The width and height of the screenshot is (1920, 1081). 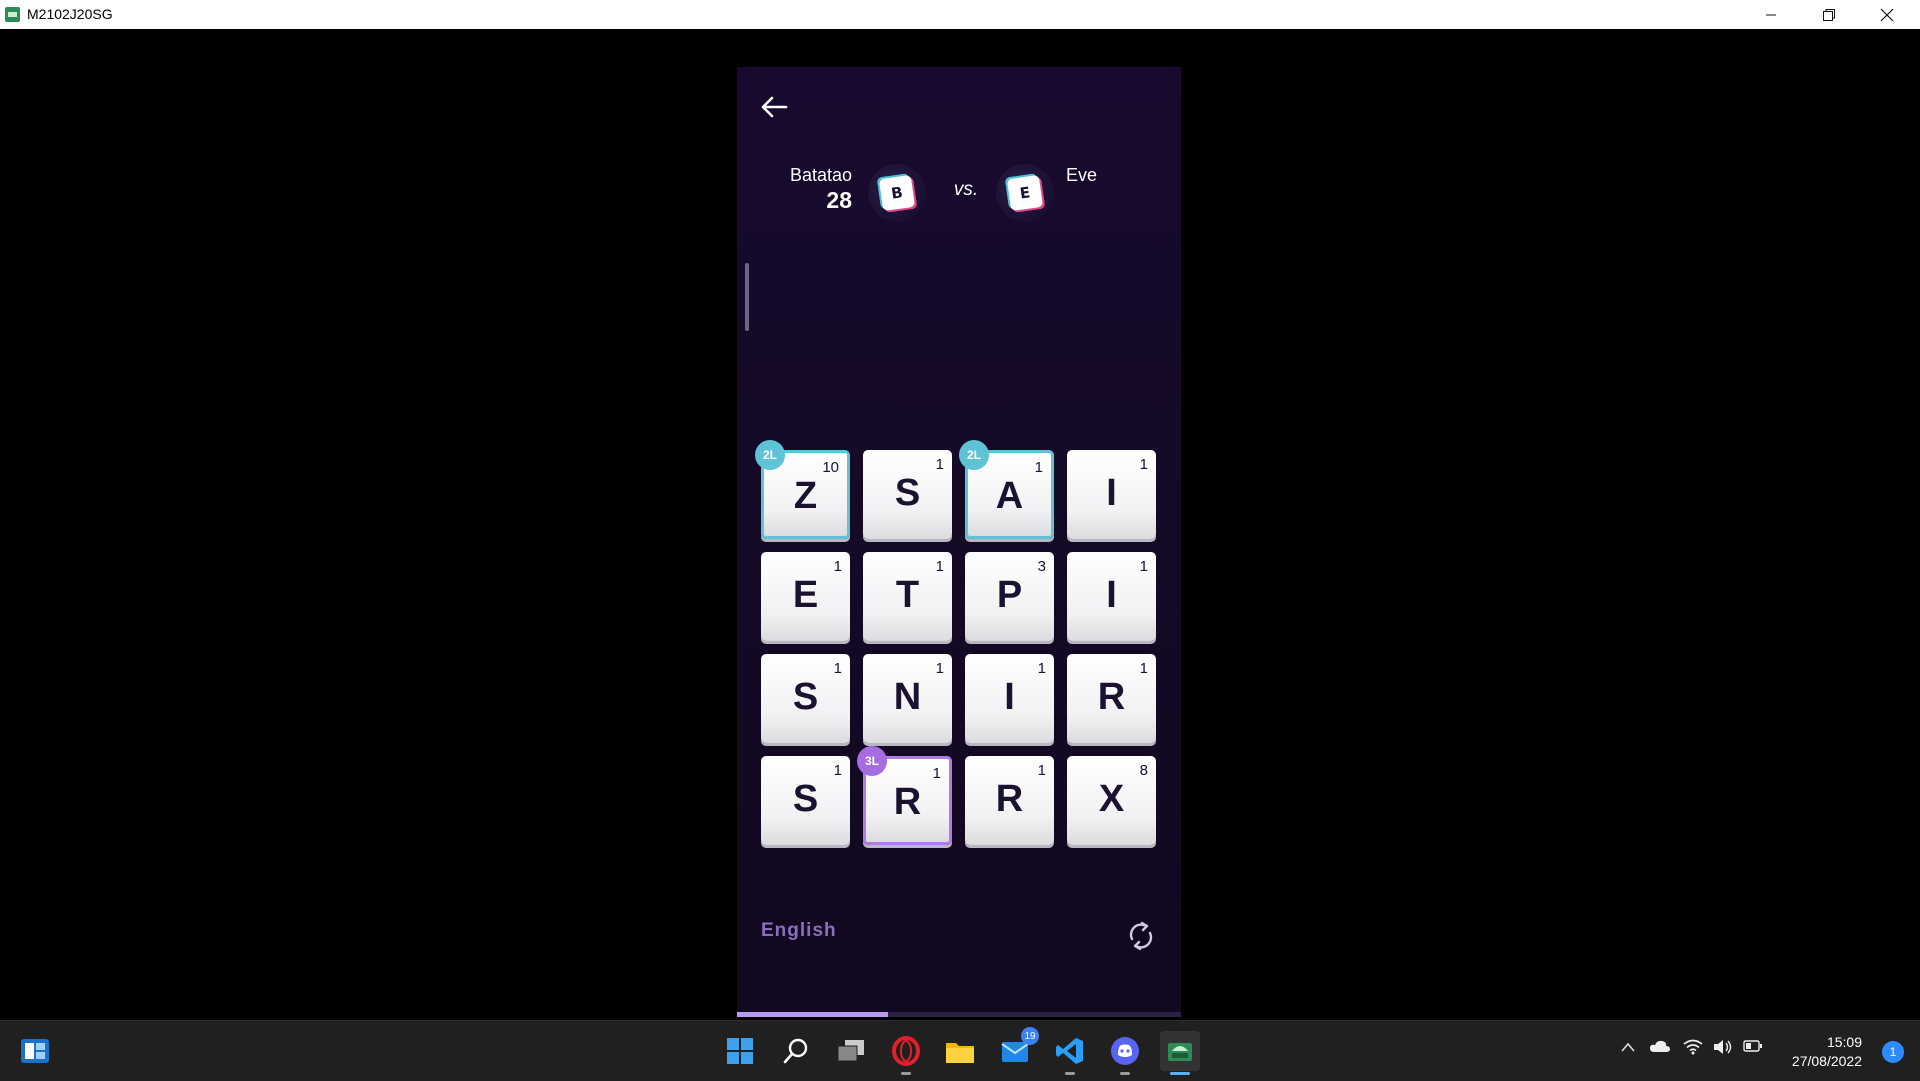 I want to click on player2-avatar-tile: E, so click(x=1025, y=193).